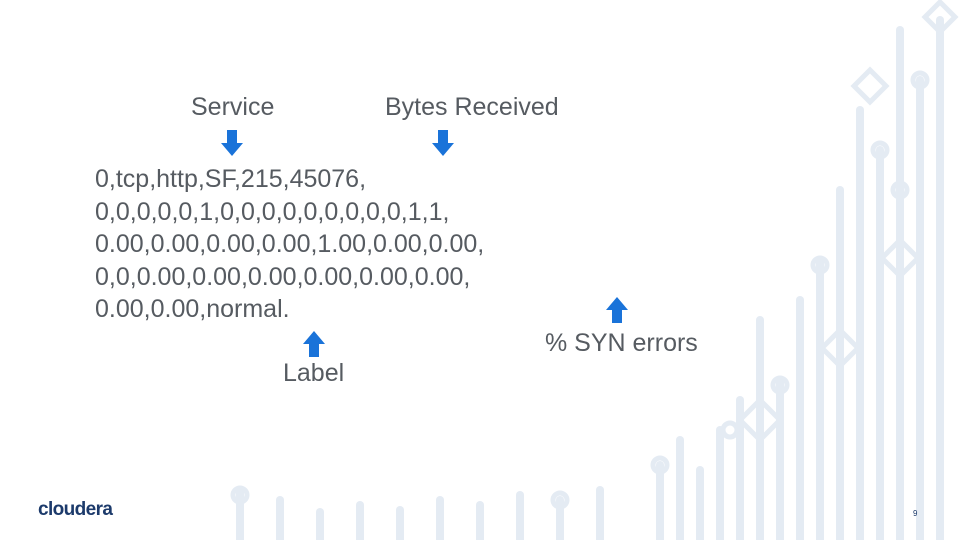 The height and width of the screenshot is (540, 960). What do you see at coordinates (283, 276) in the screenshot?
I see `record-line: 0,0,0.00,0.00,0.00,0.00,0.00,0.00,` at bounding box center [283, 276].